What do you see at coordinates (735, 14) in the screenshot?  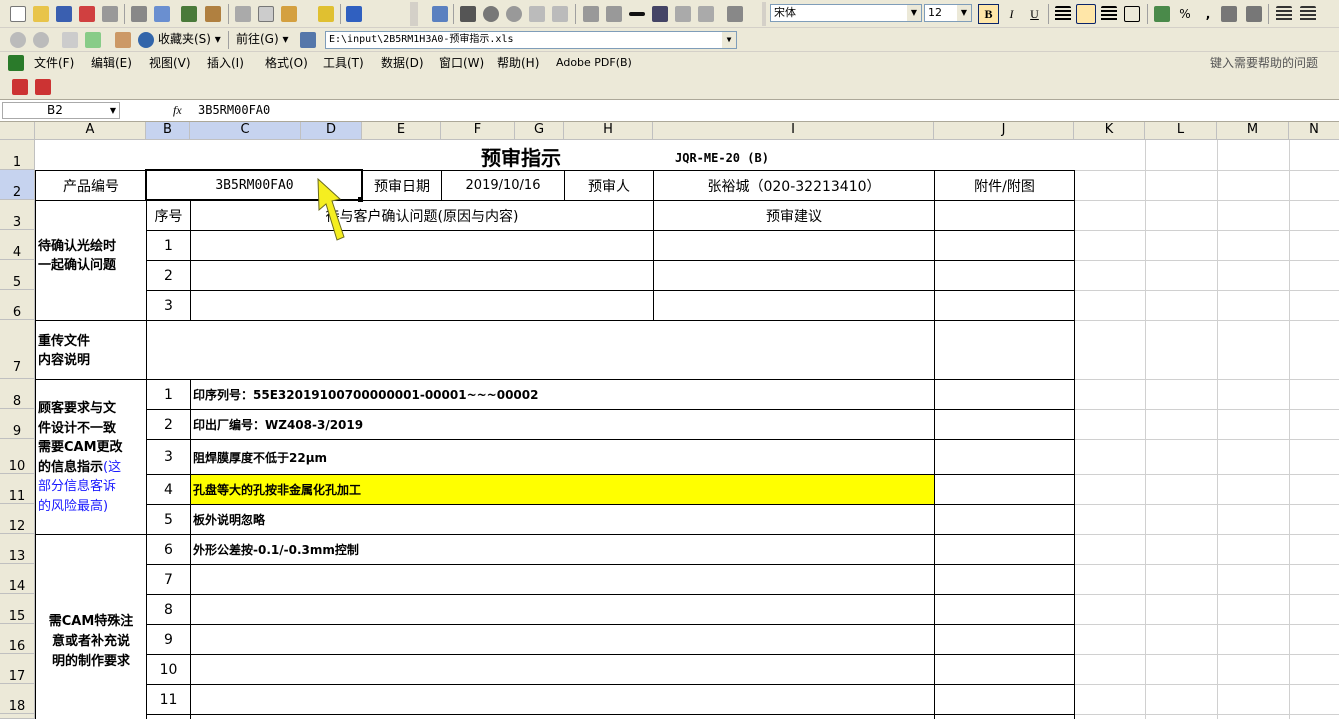 I see `reset-picture-icon` at bounding box center [735, 14].